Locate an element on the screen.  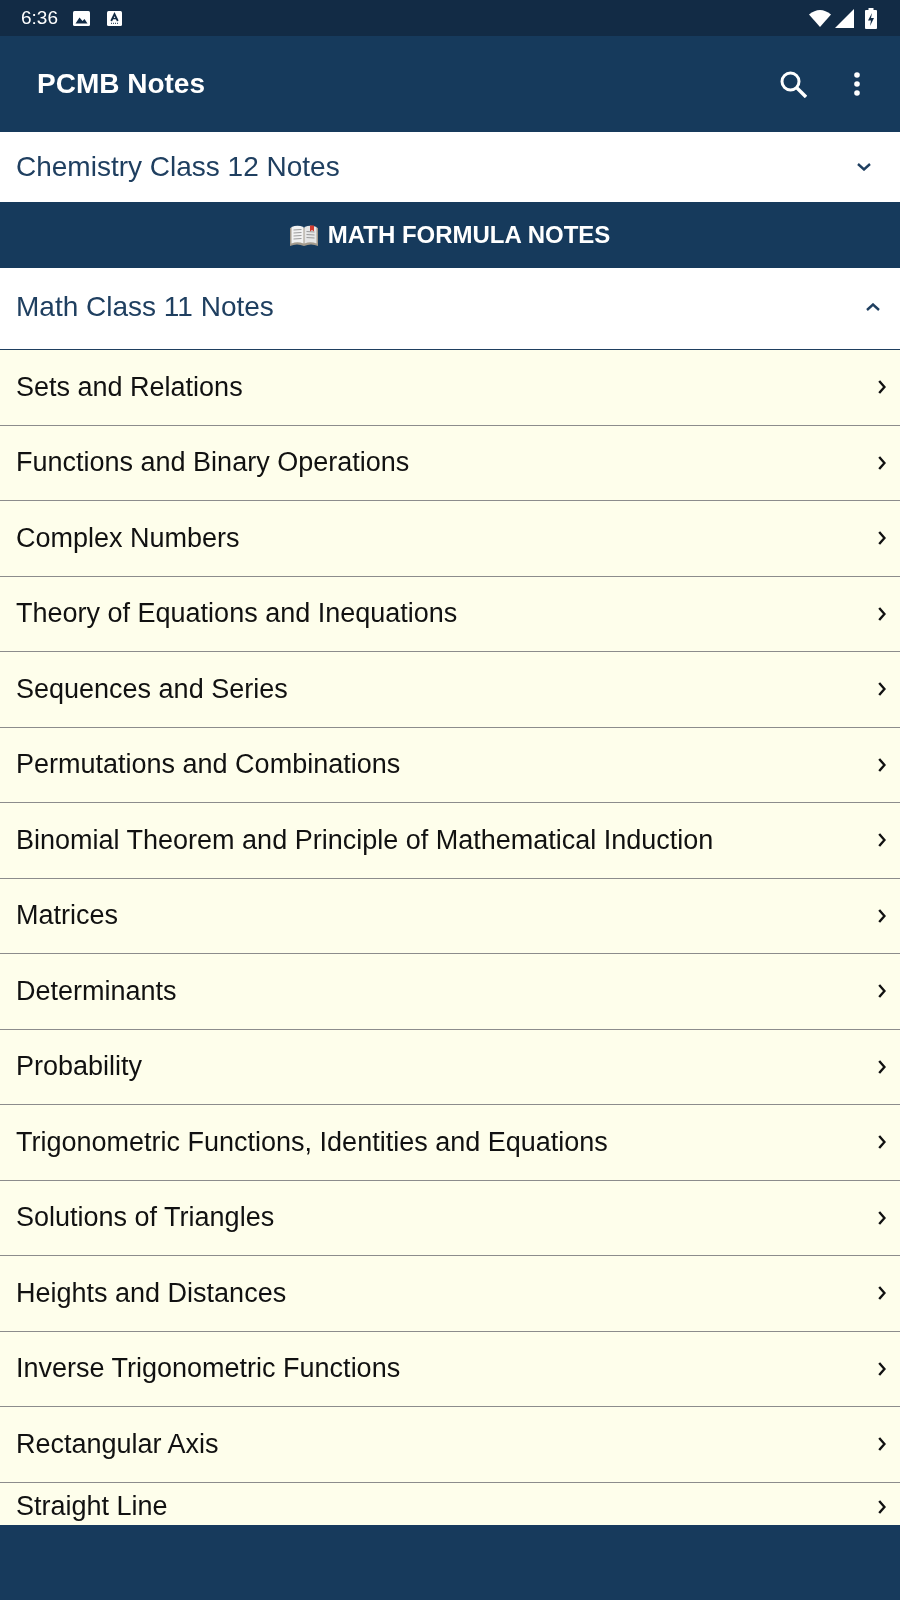
math-formula-banner: MATH FORMULA NOTES is located at coordinates (450, 235).